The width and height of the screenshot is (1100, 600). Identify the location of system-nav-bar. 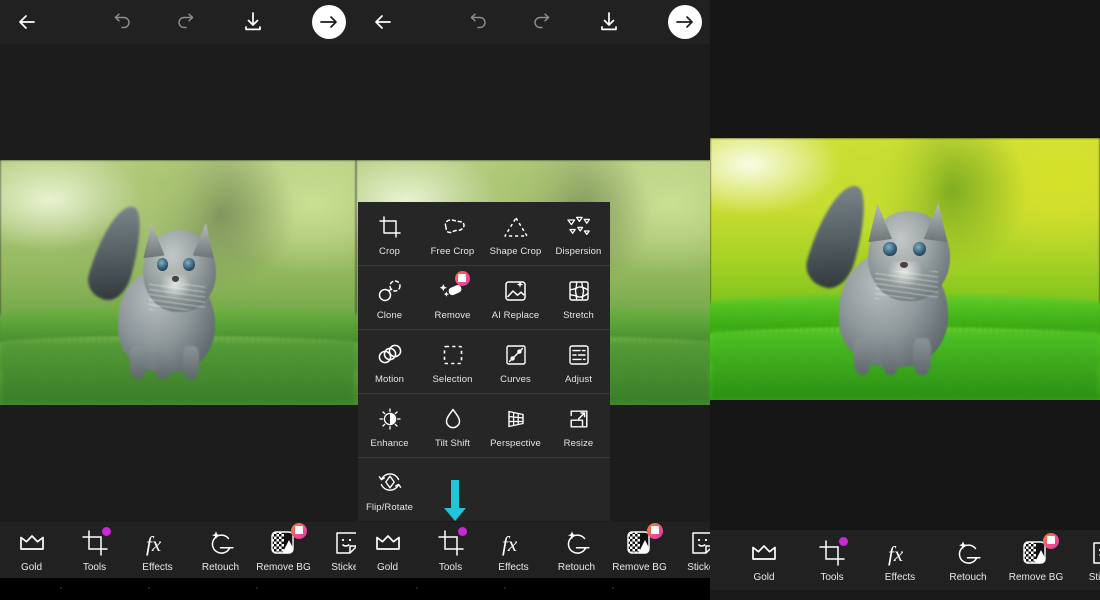
(534, 589).